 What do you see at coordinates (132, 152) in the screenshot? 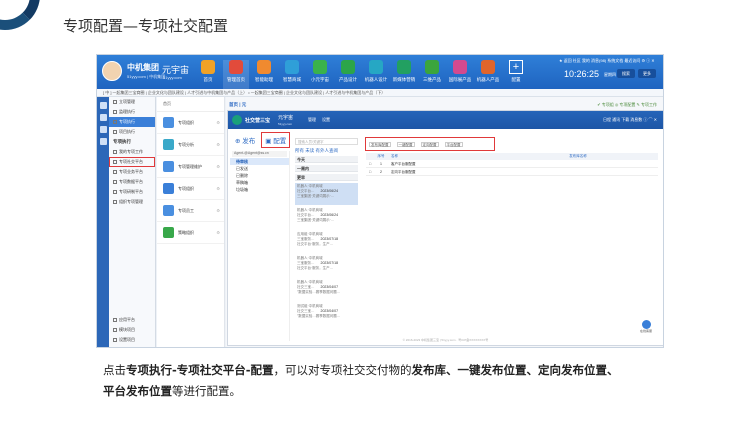
I see `sidebar-item: 我的专项工作` at bounding box center [132, 152].